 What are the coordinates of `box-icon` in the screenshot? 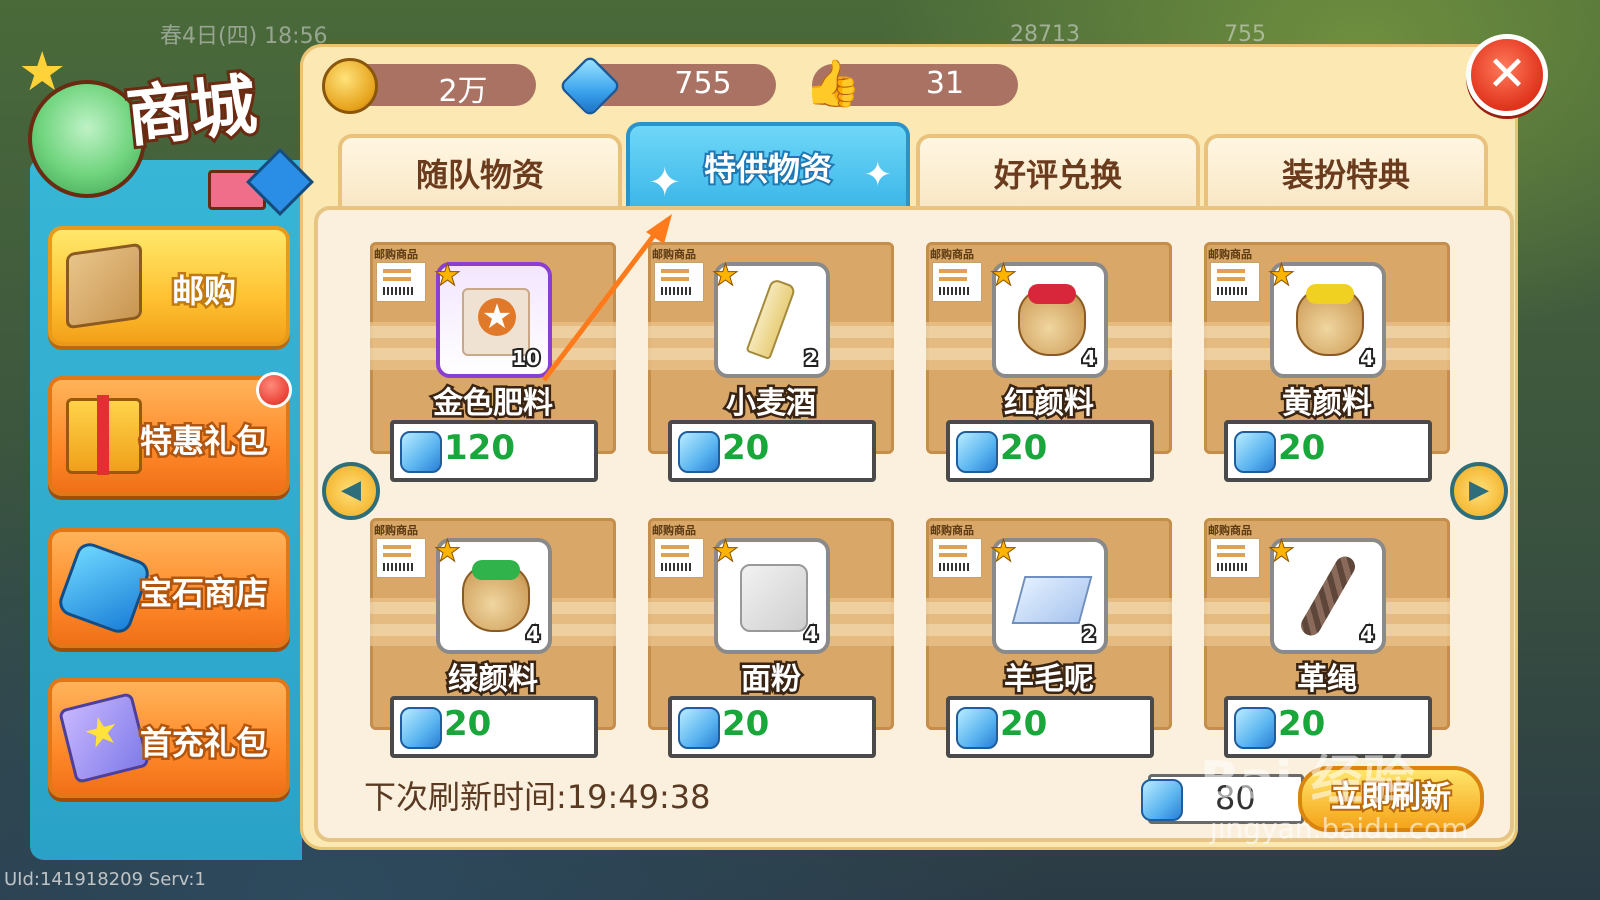 It's located at (104, 286).